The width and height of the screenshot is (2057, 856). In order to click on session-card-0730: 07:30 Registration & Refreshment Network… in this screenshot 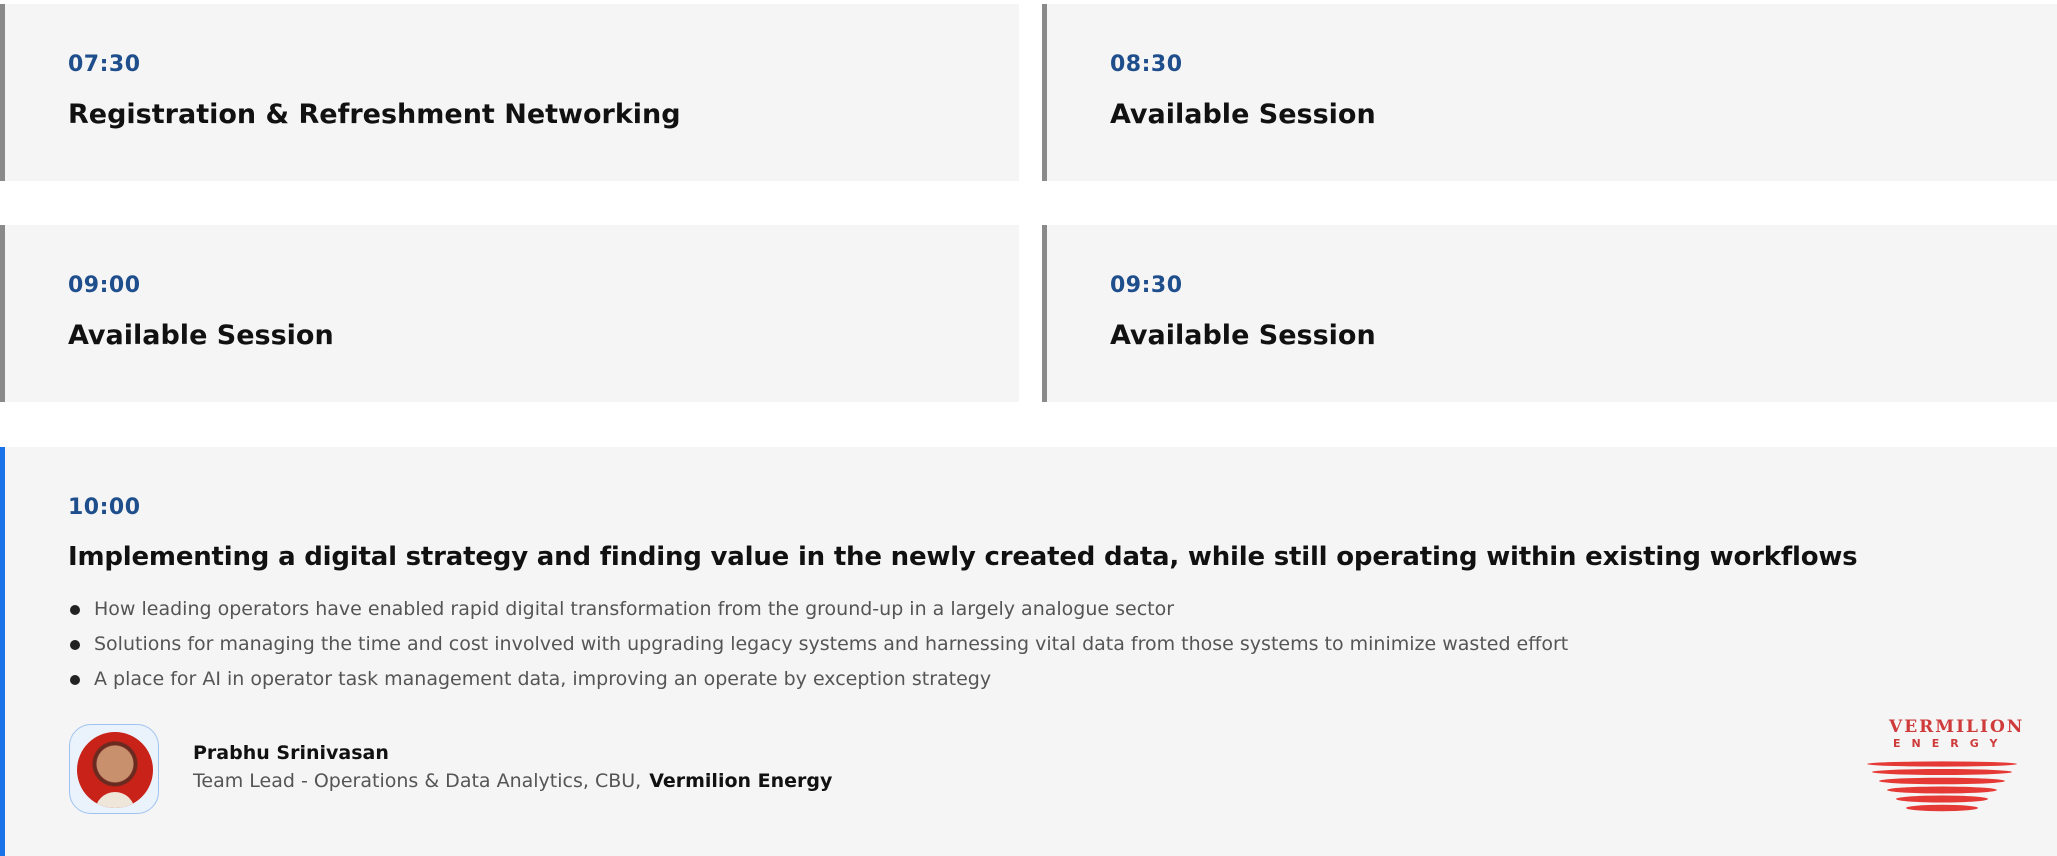, I will do `click(509, 92)`.